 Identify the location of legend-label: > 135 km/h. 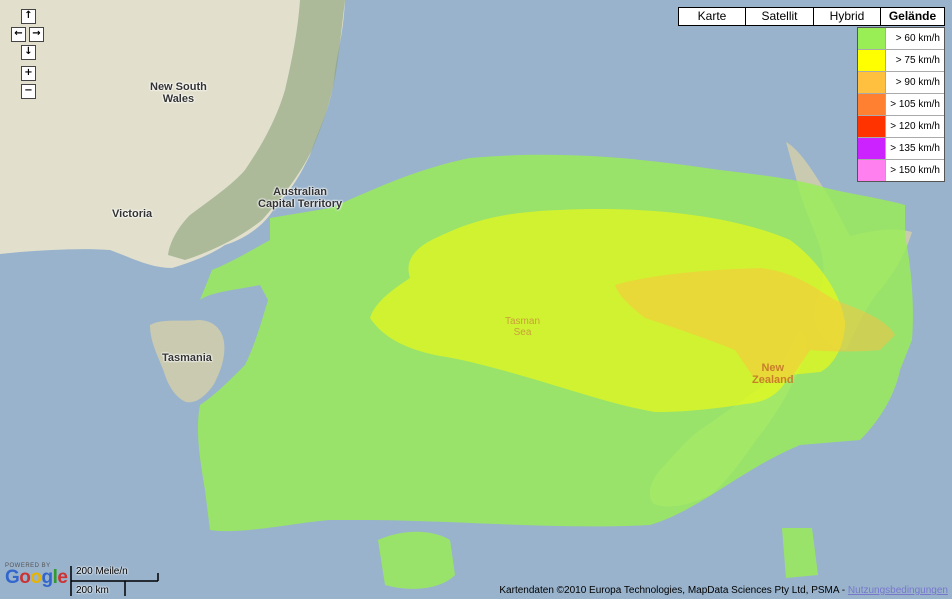
(915, 148).